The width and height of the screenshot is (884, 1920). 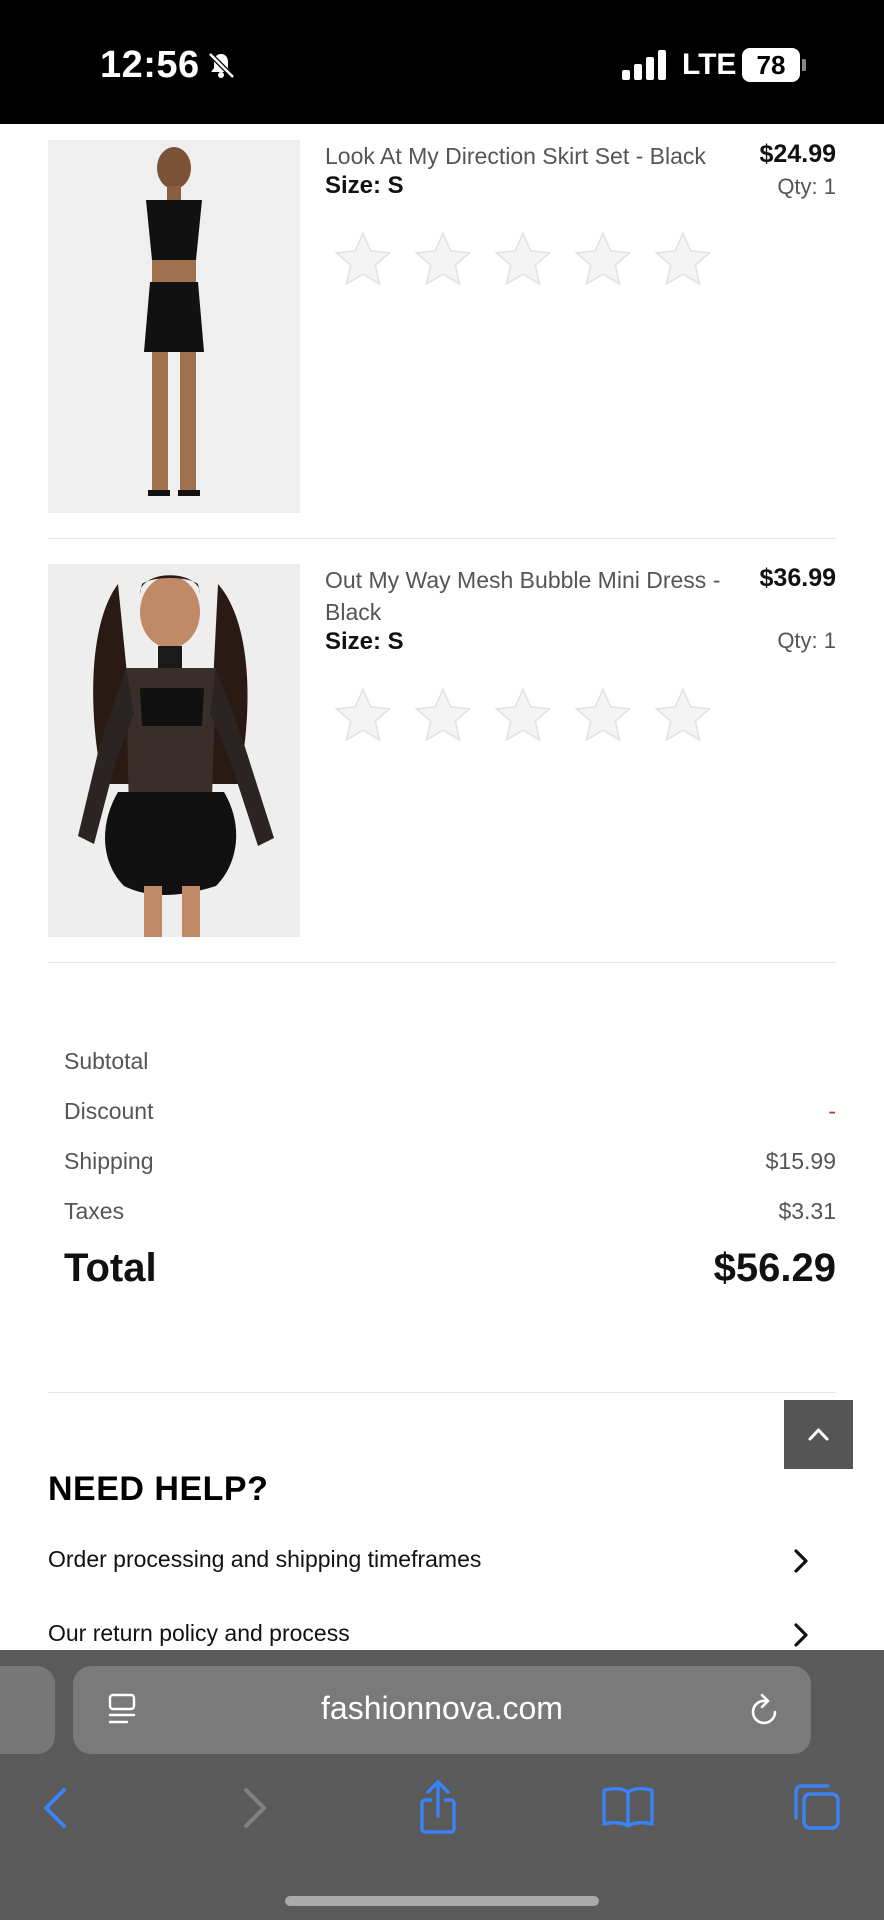 I want to click on discount-value: -, so click(x=832, y=1111).